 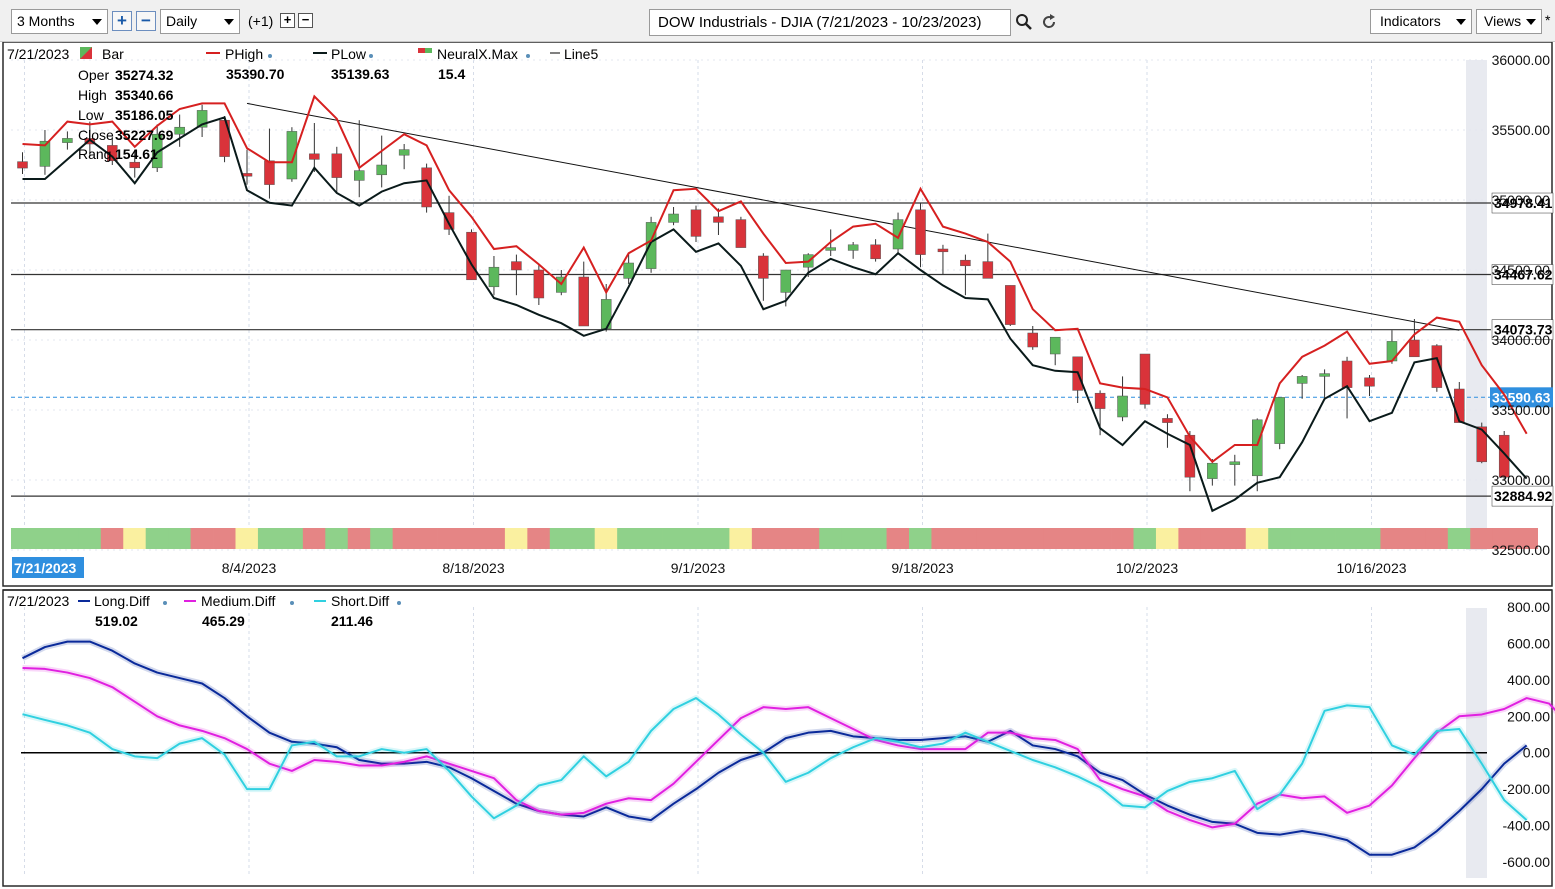 What do you see at coordinates (92, 95) in the screenshot?
I see `legend-high-label: High` at bounding box center [92, 95].